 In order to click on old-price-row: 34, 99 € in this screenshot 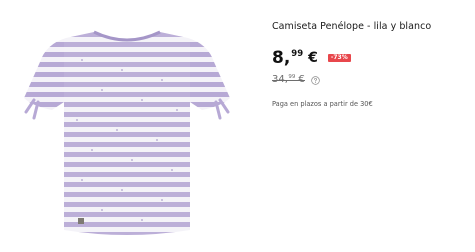, I will do `click(296, 80)`.